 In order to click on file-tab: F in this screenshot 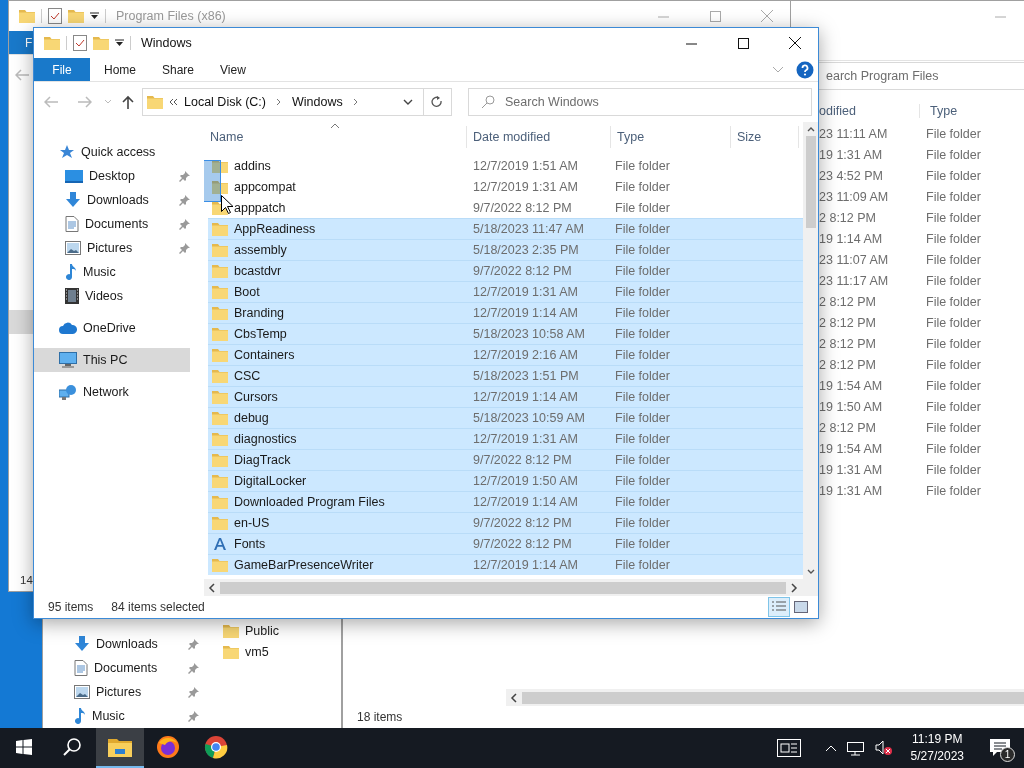, I will do `click(21, 42)`.